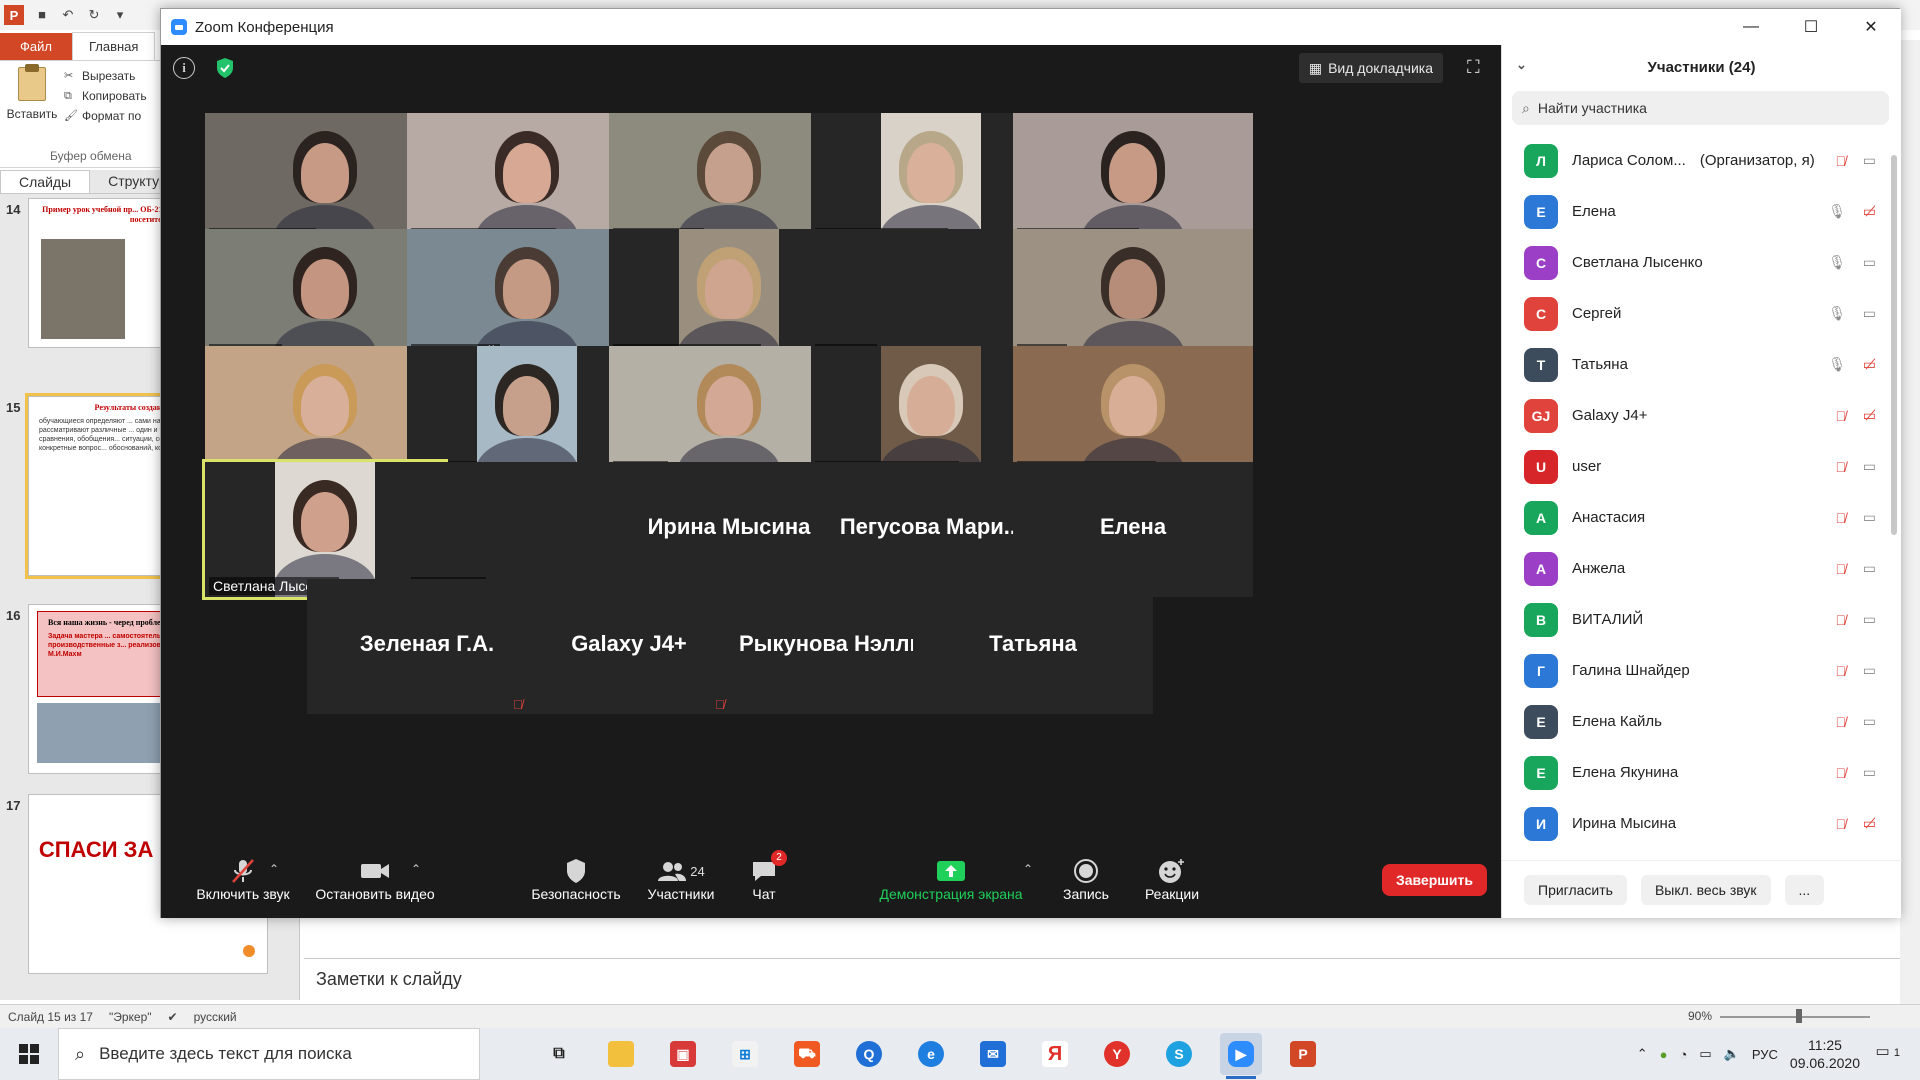 This screenshot has height=1080, width=1920. I want to click on language-label: русский, so click(215, 1017).